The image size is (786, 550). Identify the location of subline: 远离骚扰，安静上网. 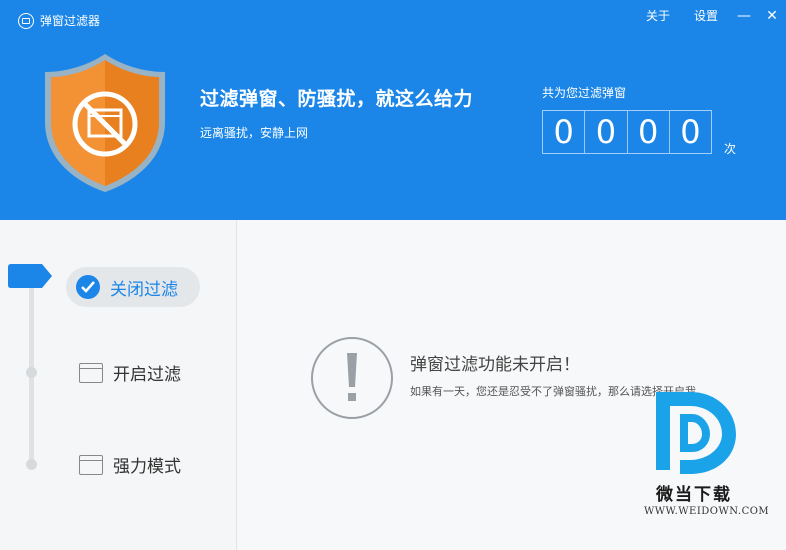
(254, 133).